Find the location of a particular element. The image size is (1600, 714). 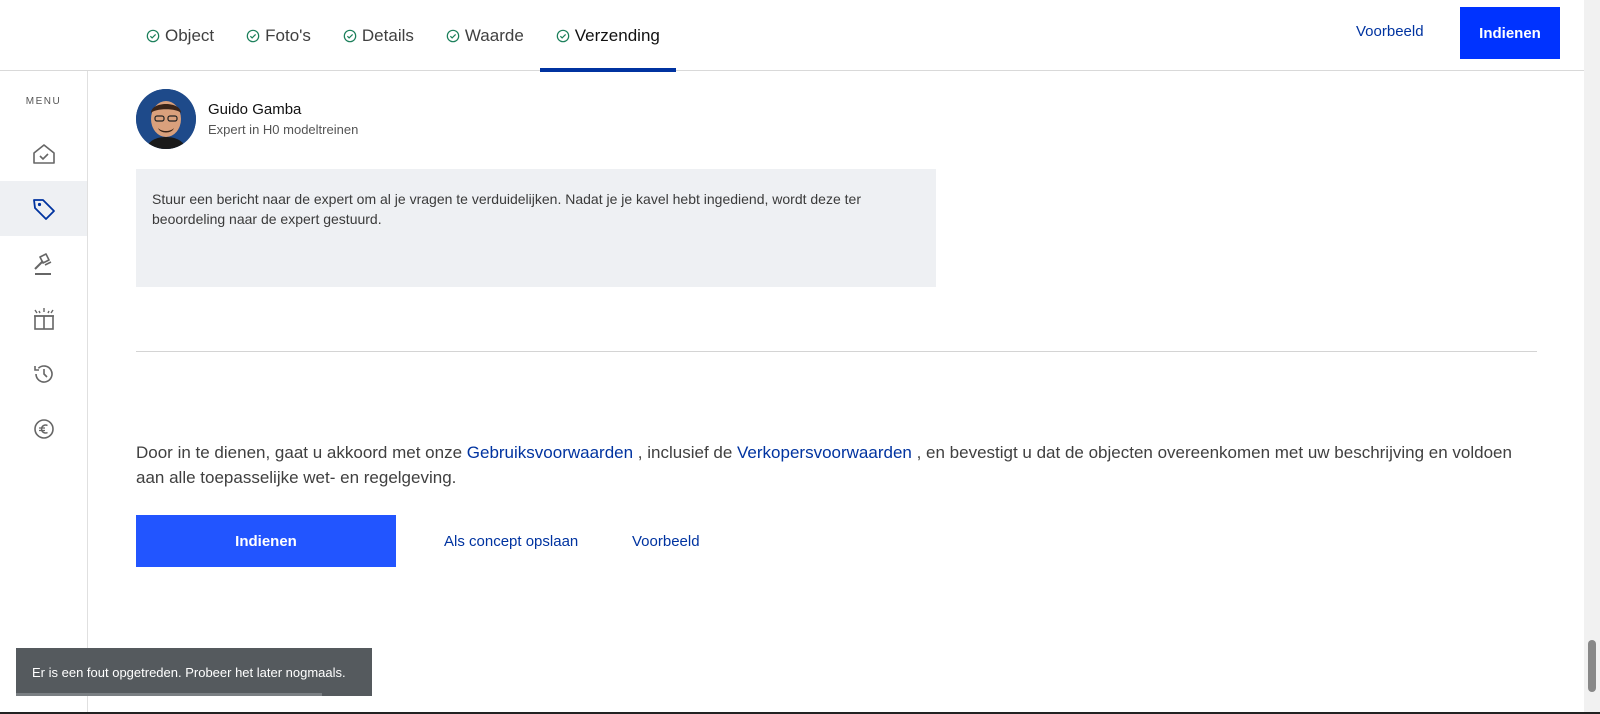

expert-info: Guido Gamba Expert in H0 modeltreinen is located at coordinates (283, 119).